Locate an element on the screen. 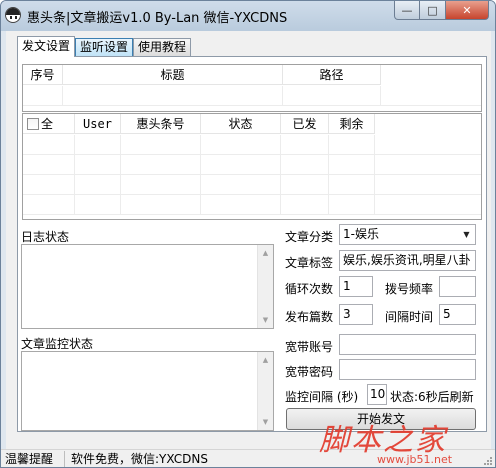 This screenshot has height=468, width=496. monitor-status-textarea: ▲ ▼ is located at coordinates (147, 391).